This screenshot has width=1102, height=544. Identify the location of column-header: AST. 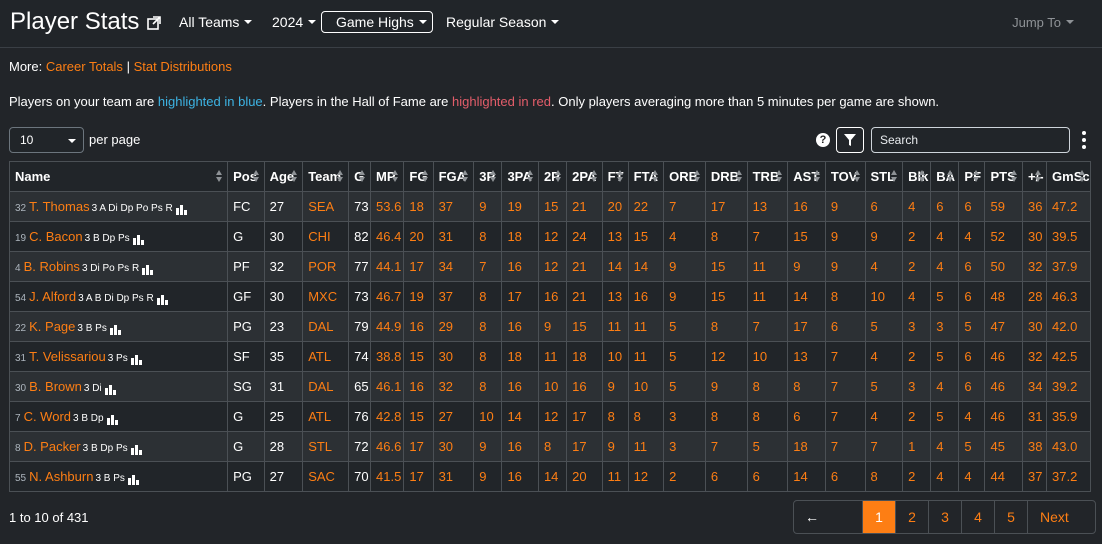
(806, 176).